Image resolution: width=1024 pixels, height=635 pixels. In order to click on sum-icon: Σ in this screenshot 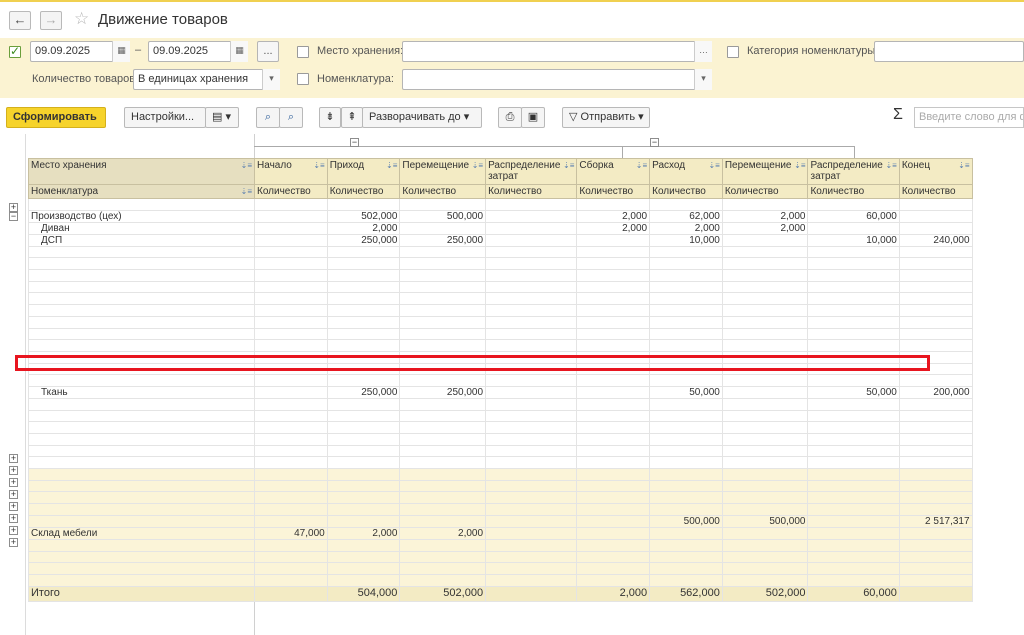, I will do `click(898, 115)`.